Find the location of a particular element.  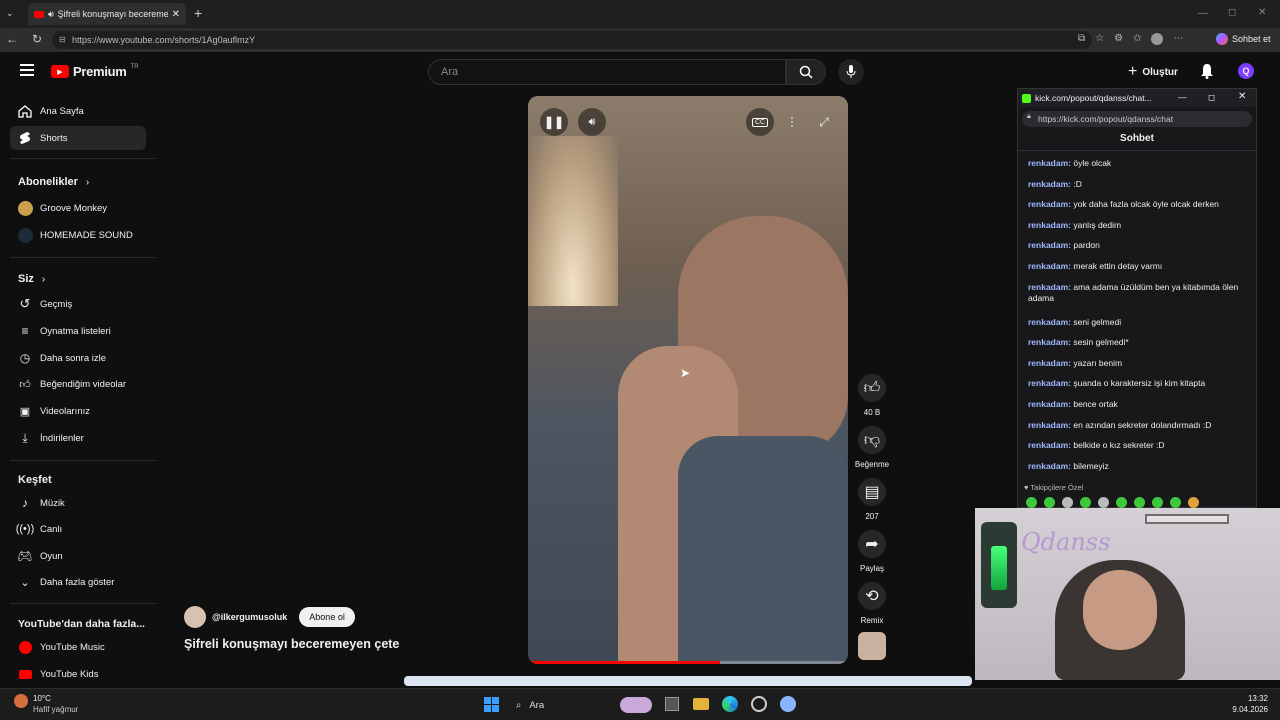

sidebar-item-shorts: Shorts is located at coordinates (78, 138).